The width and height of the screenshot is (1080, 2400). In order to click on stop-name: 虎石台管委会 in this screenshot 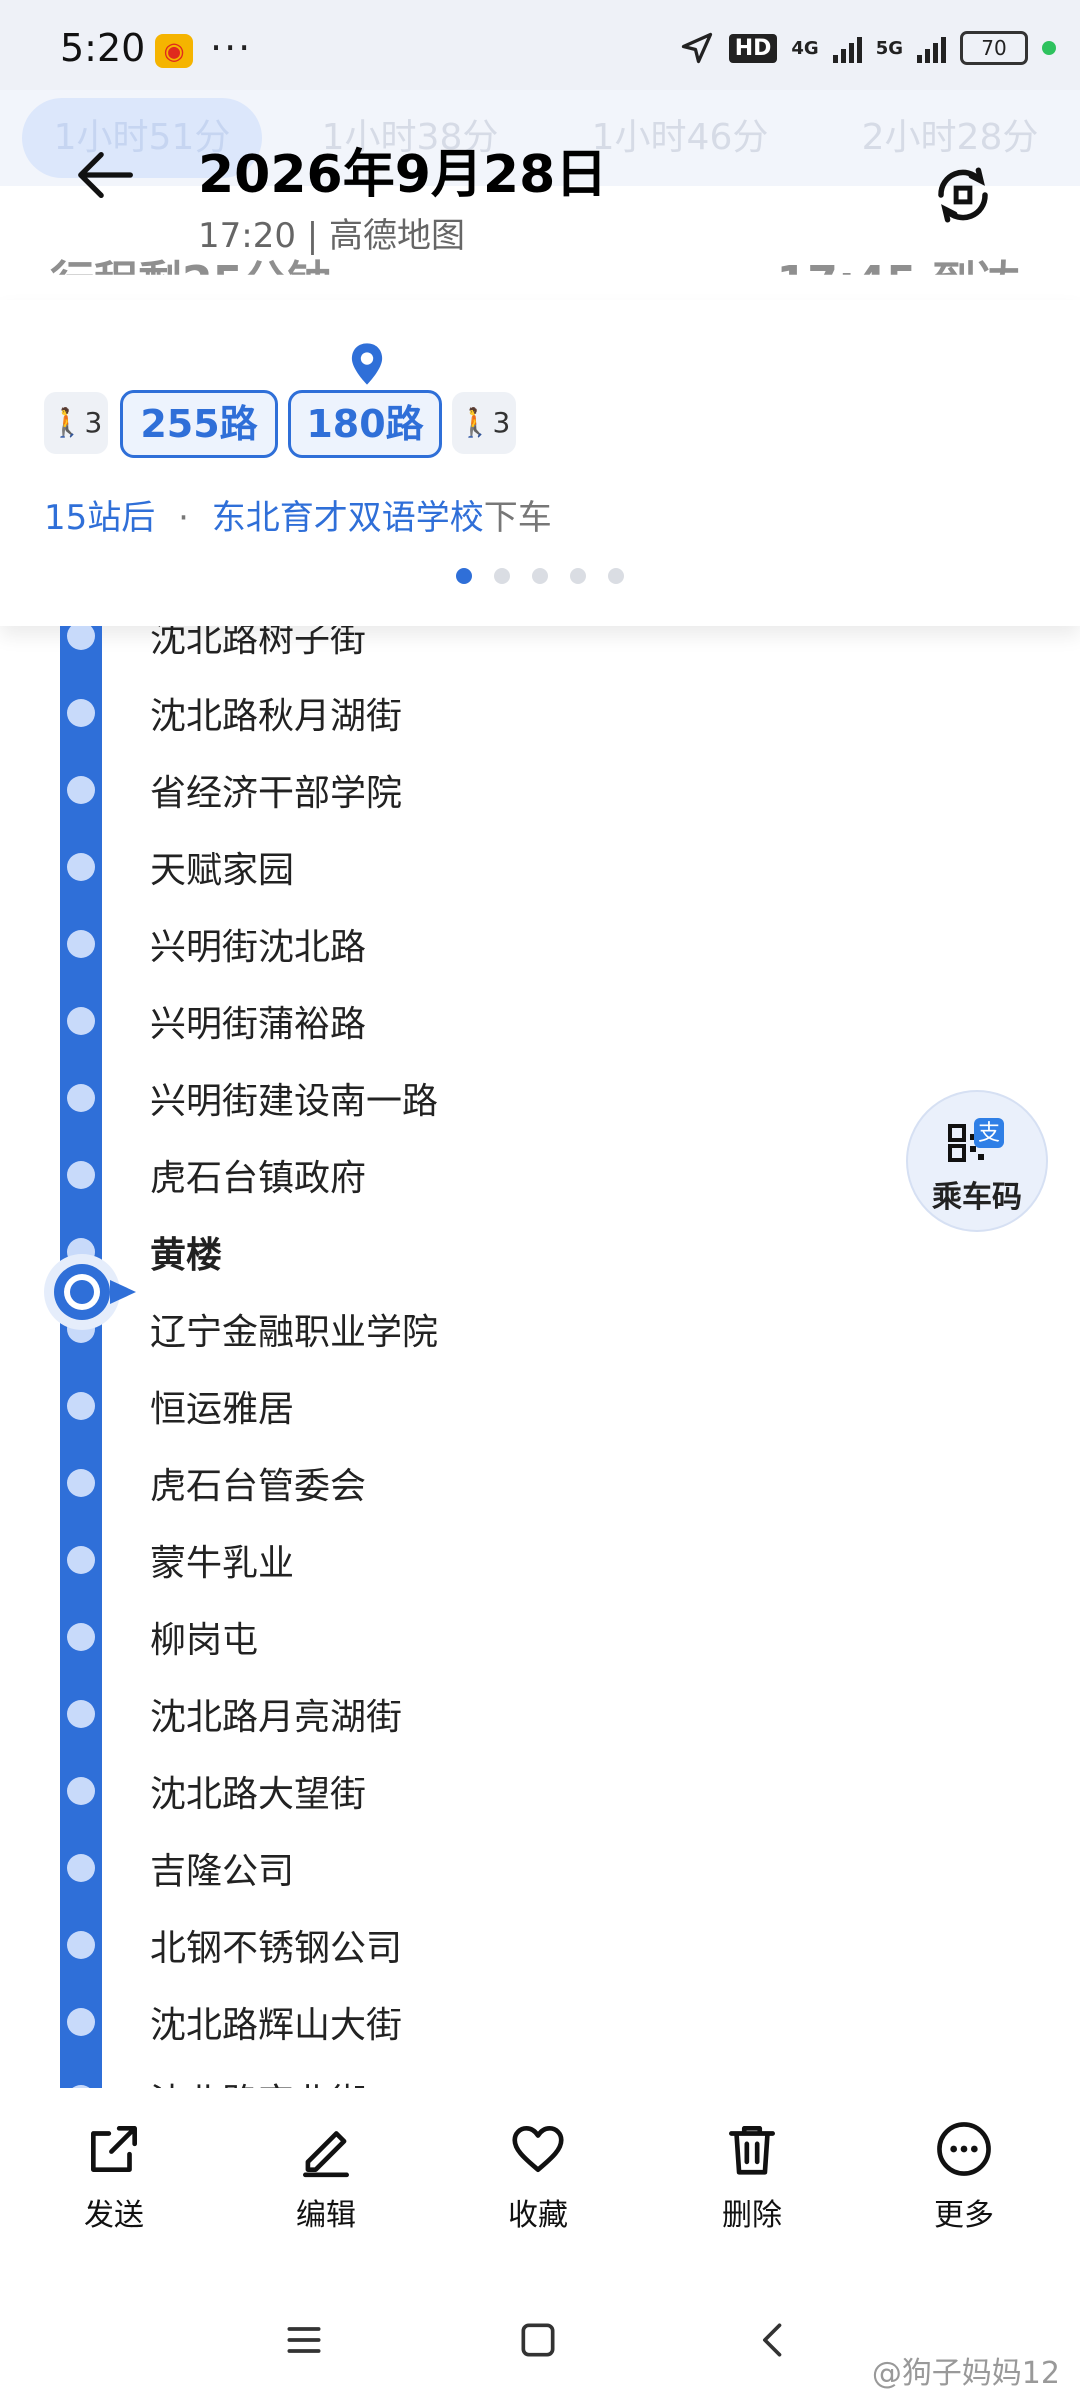, I will do `click(258, 1486)`.